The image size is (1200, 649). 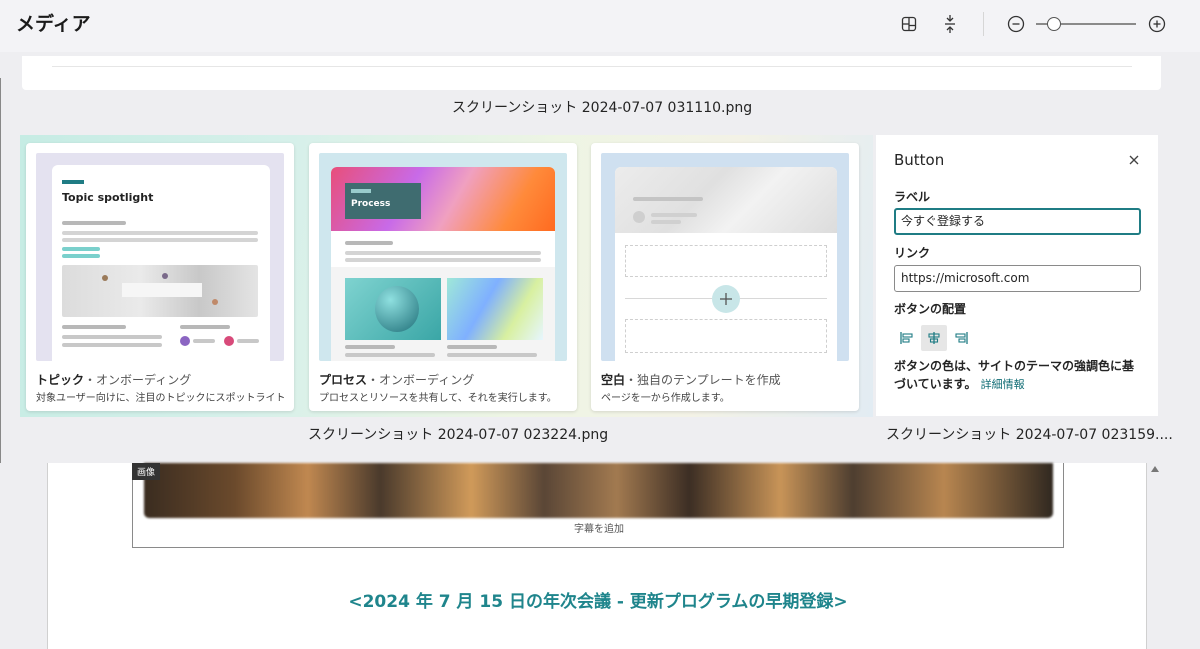 What do you see at coordinates (161, 398) in the screenshot?
I see `template-desc-topic: 対象ユーザー向けに、注目のトピックにスポットライト` at bounding box center [161, 398].